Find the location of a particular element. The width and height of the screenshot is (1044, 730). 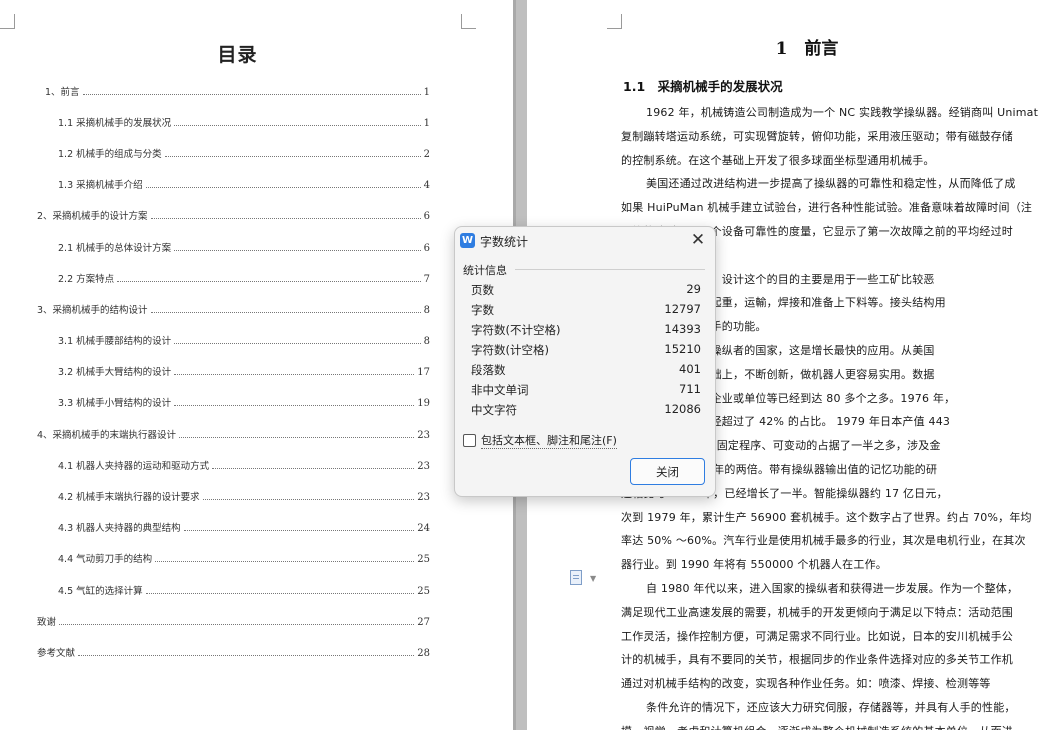

toc-entry-label: 2.2 方案特点 is located at coordinates (86, 279).